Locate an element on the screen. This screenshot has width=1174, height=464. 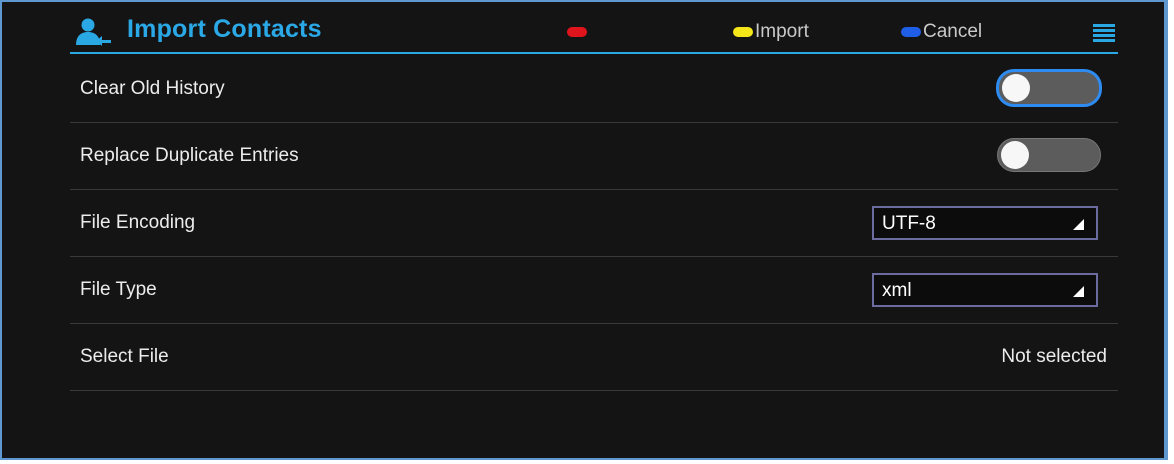
setting-row-select-file: Select File Not selected is located at coordinates (594, 357).